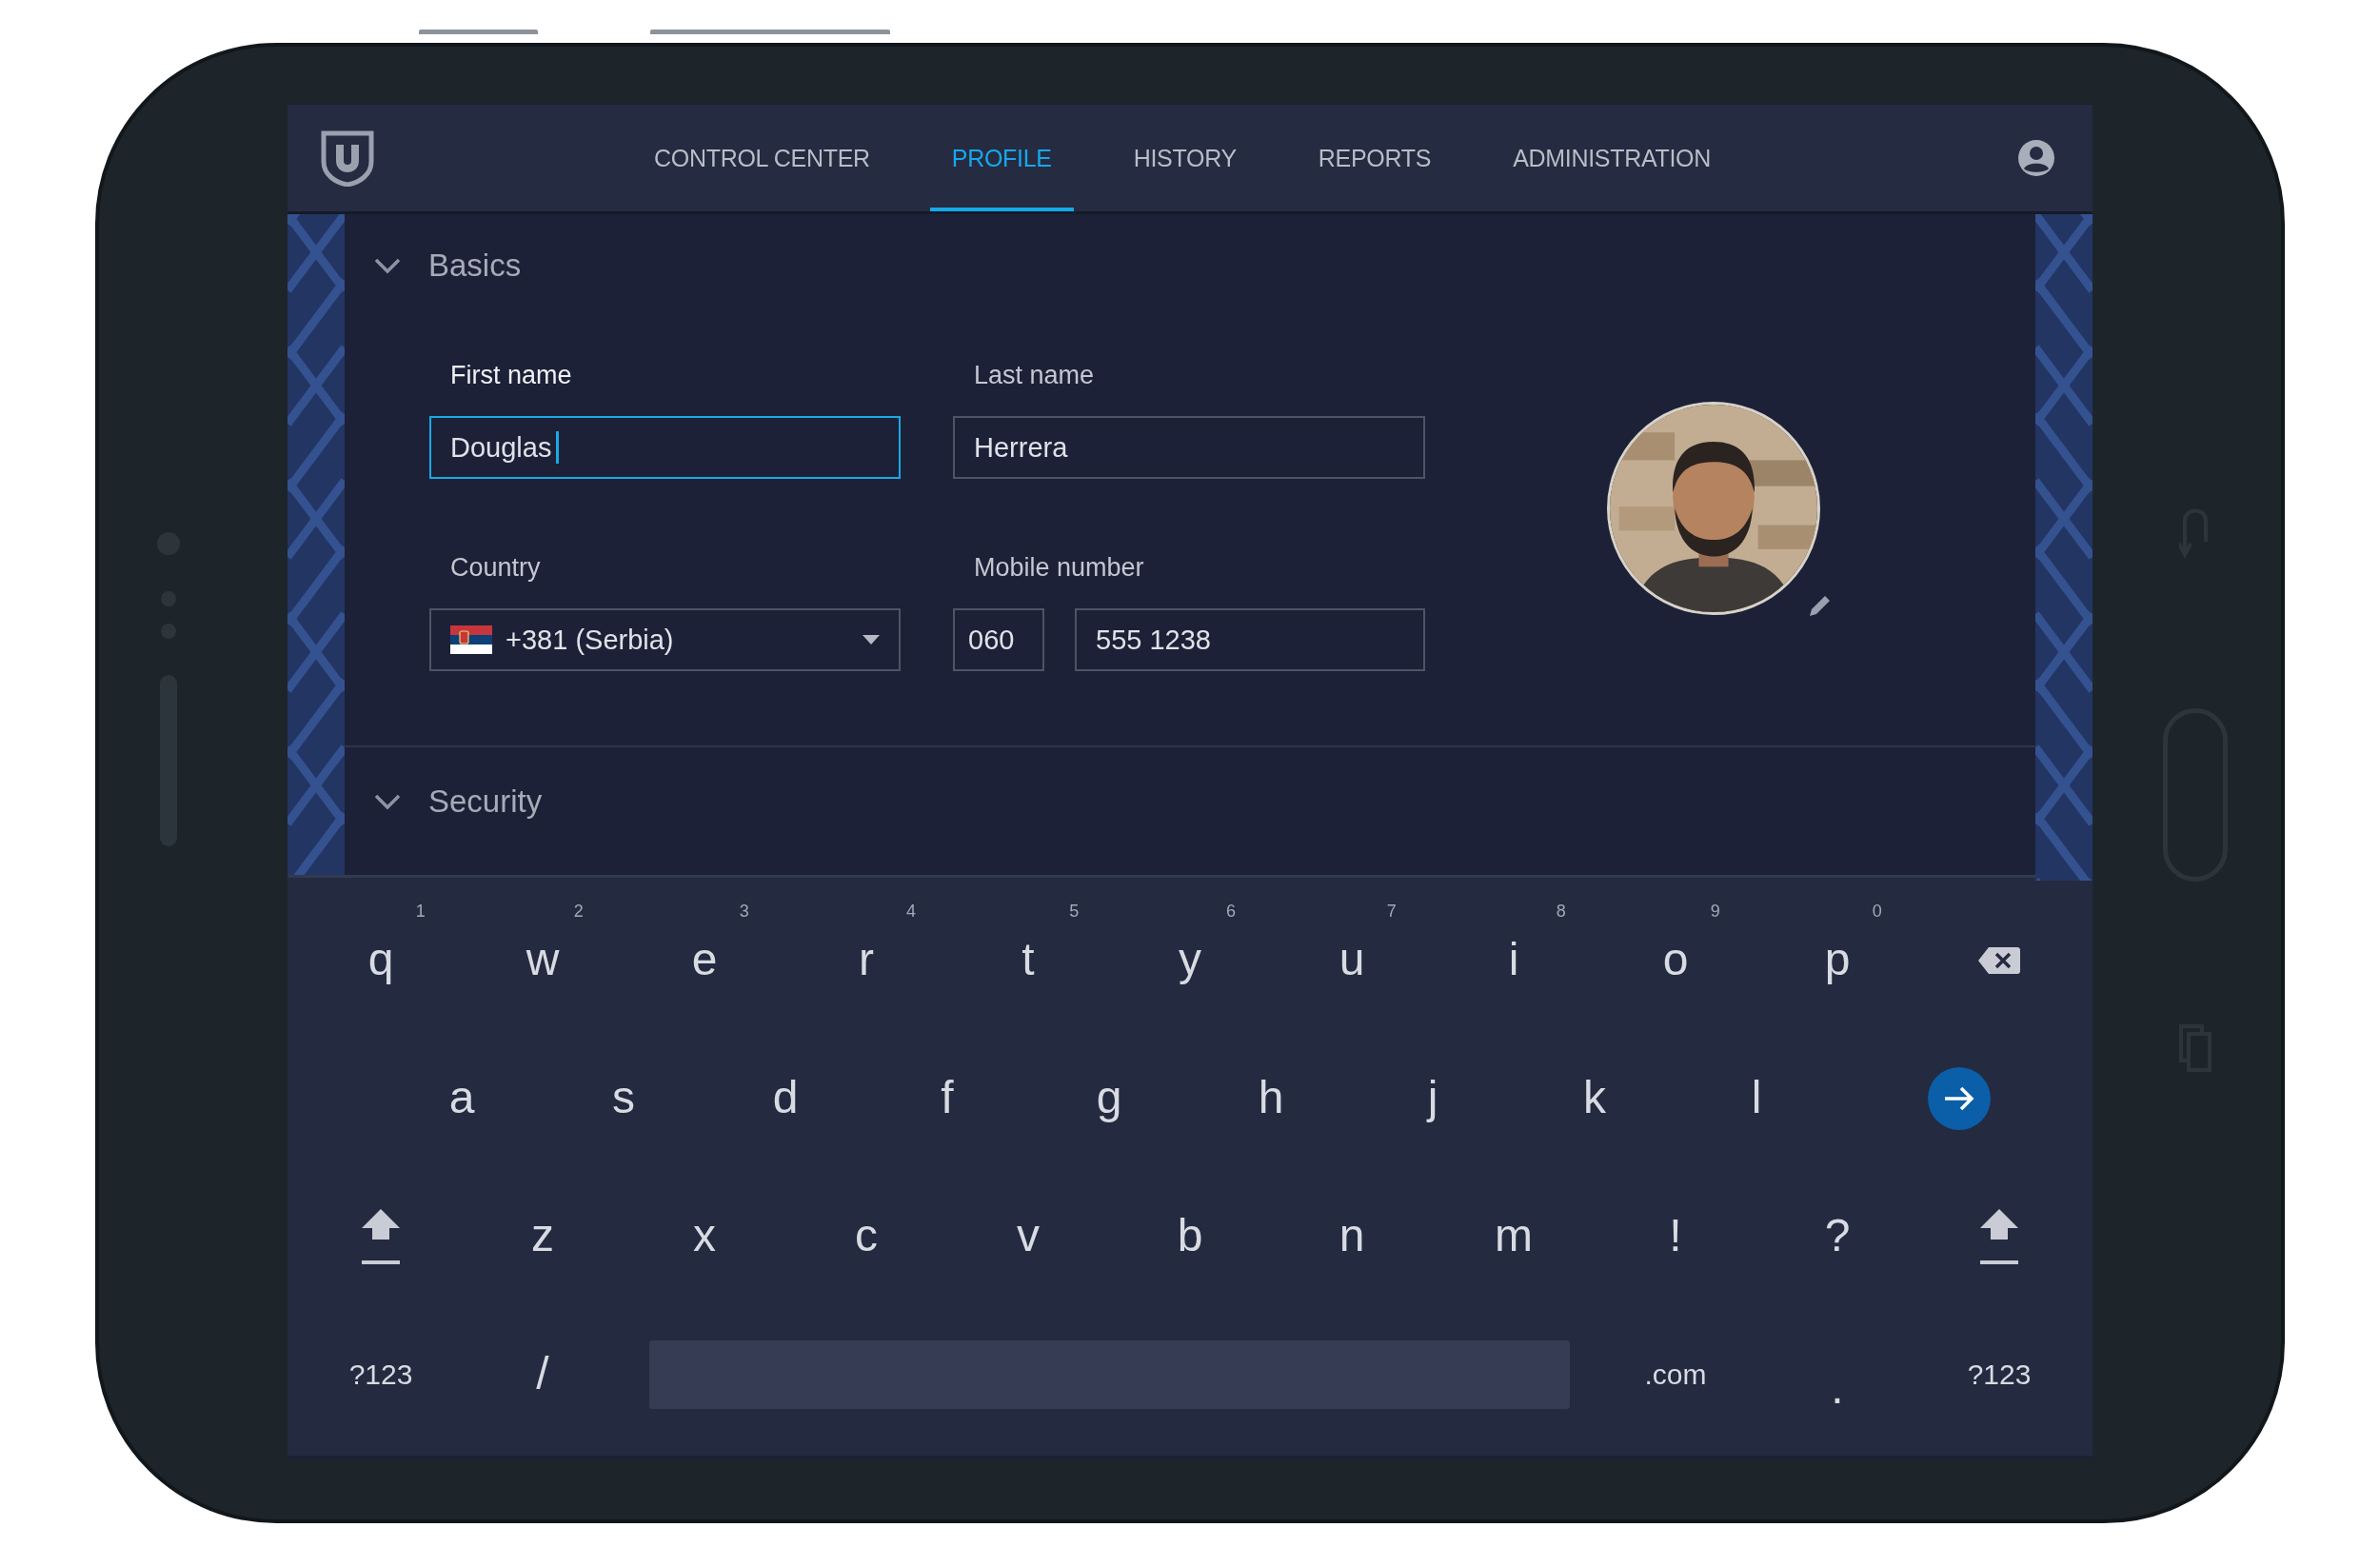  What do you see at coordinates (347, 158) in the screenshot?
I see `shield-logo-icon` at bounding box center [347, 158].